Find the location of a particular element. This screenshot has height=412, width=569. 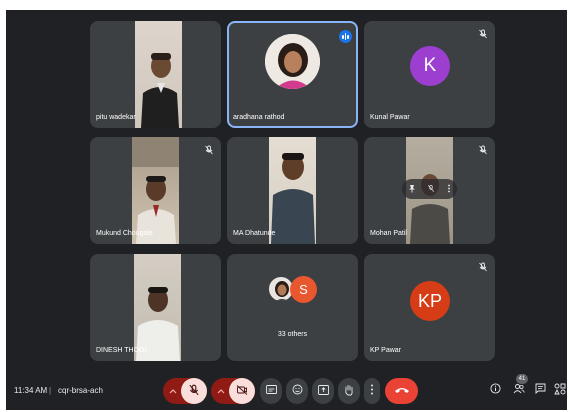

info-icon is located at coordinates (495, 390).